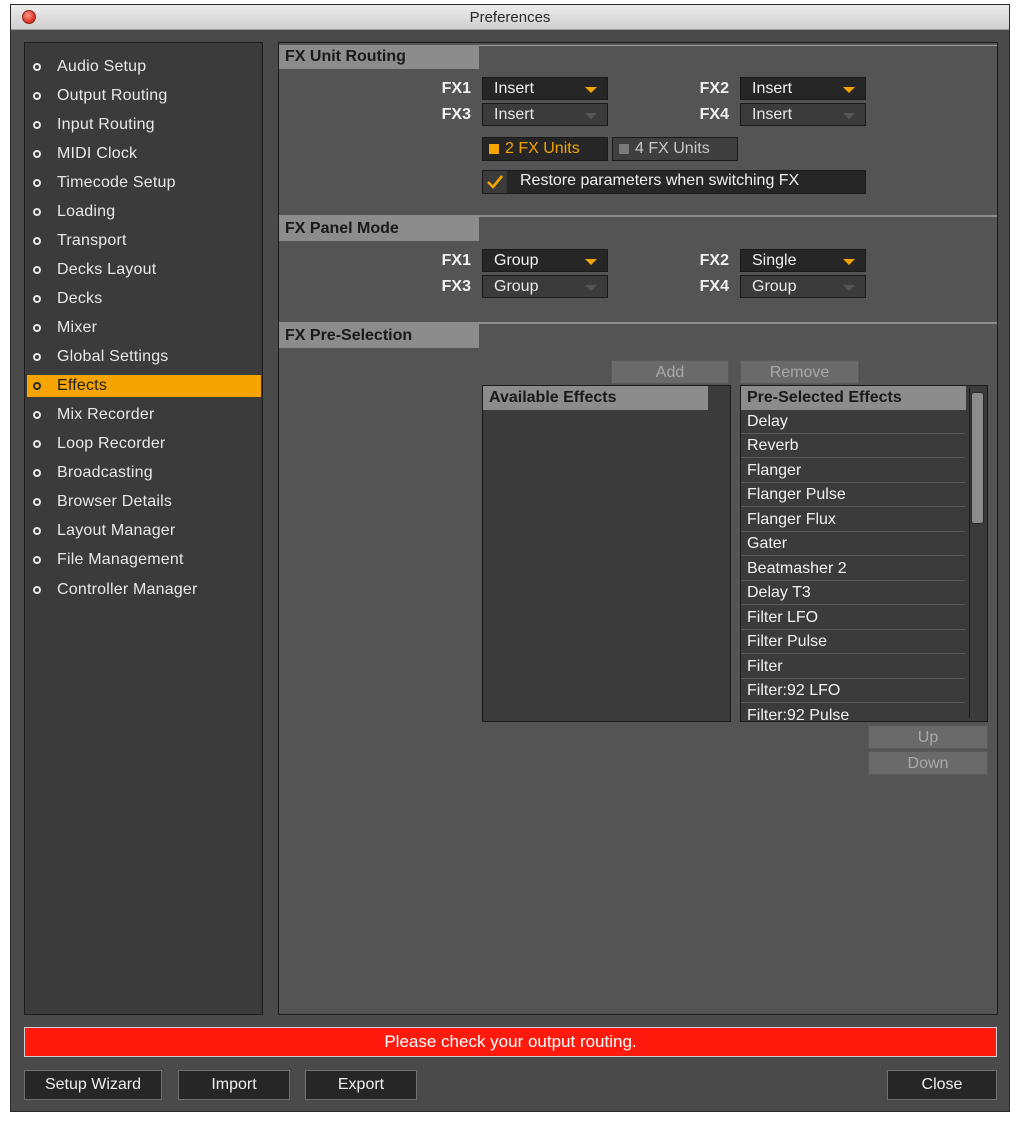 This screenshot has width=1020, height=1129. I want to click on list-item: Beatmasher 2, so click(853, 569).